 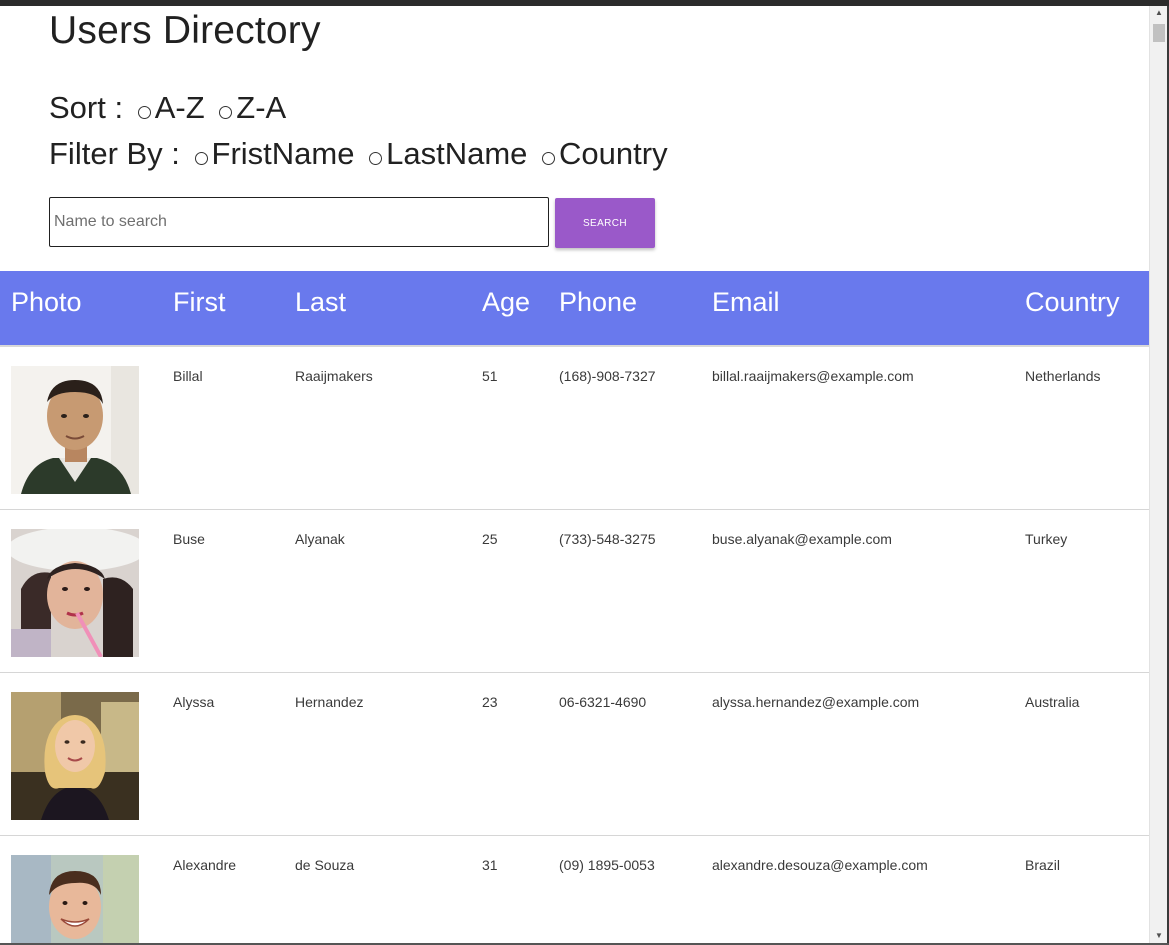 I want to click on sort-options: Sort : A-Z Z-A, so click(x=167, y=108).